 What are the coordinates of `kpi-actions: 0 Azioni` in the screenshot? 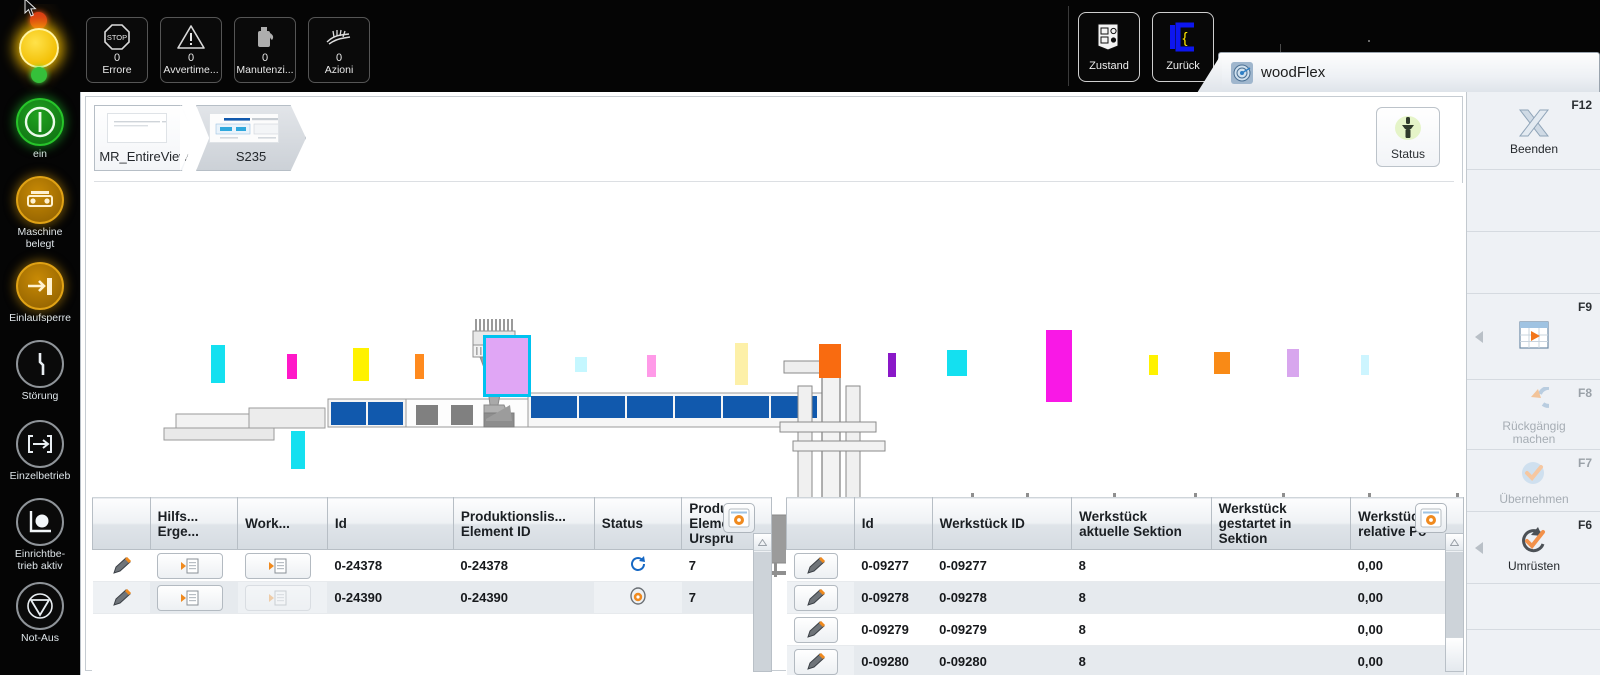 It's located at (339, 50).